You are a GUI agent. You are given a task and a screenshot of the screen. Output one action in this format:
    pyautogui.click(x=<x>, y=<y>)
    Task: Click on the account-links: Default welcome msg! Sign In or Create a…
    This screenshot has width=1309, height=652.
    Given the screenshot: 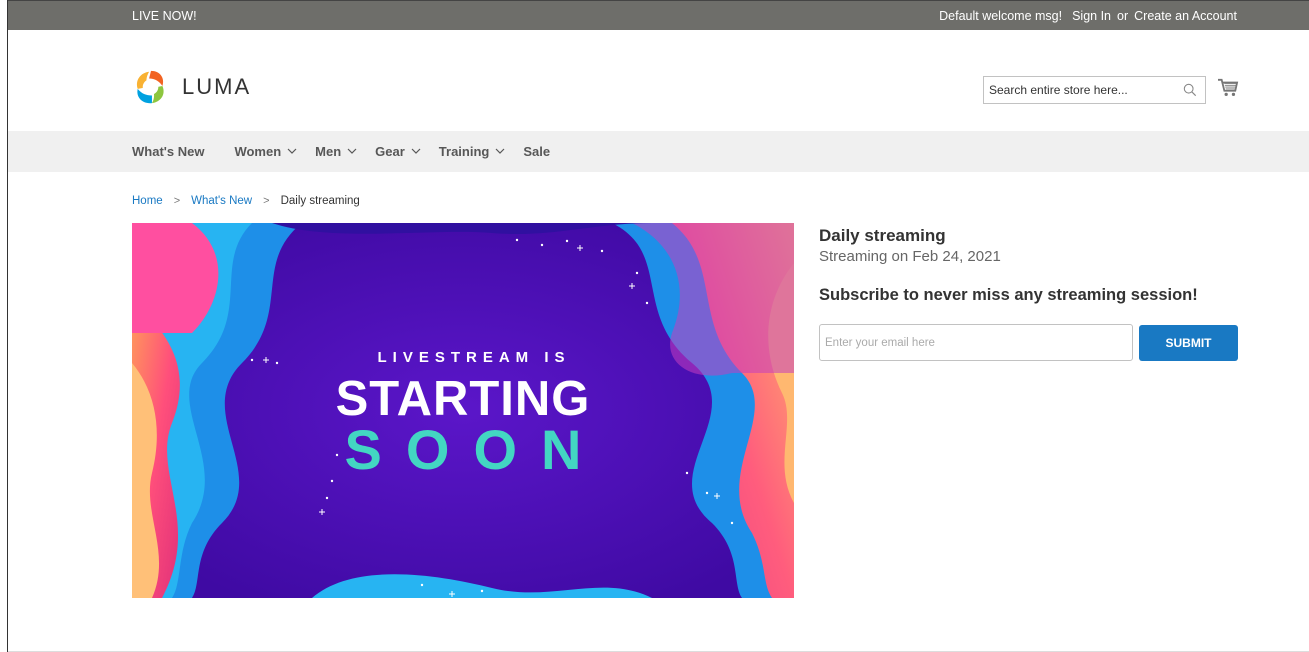 What is the action you would take?
    pyautogui.click(x=1088, y=16)
    